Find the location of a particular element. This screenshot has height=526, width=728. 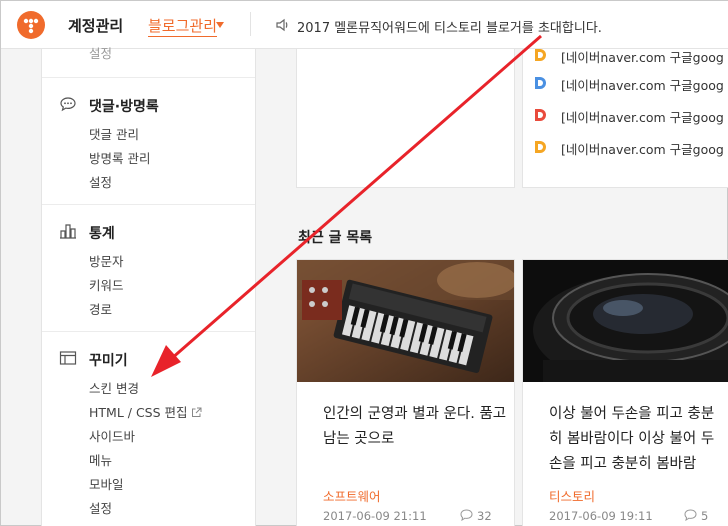

sidebar-item-settings-top: 설정 is located at coordinates (100, 52).